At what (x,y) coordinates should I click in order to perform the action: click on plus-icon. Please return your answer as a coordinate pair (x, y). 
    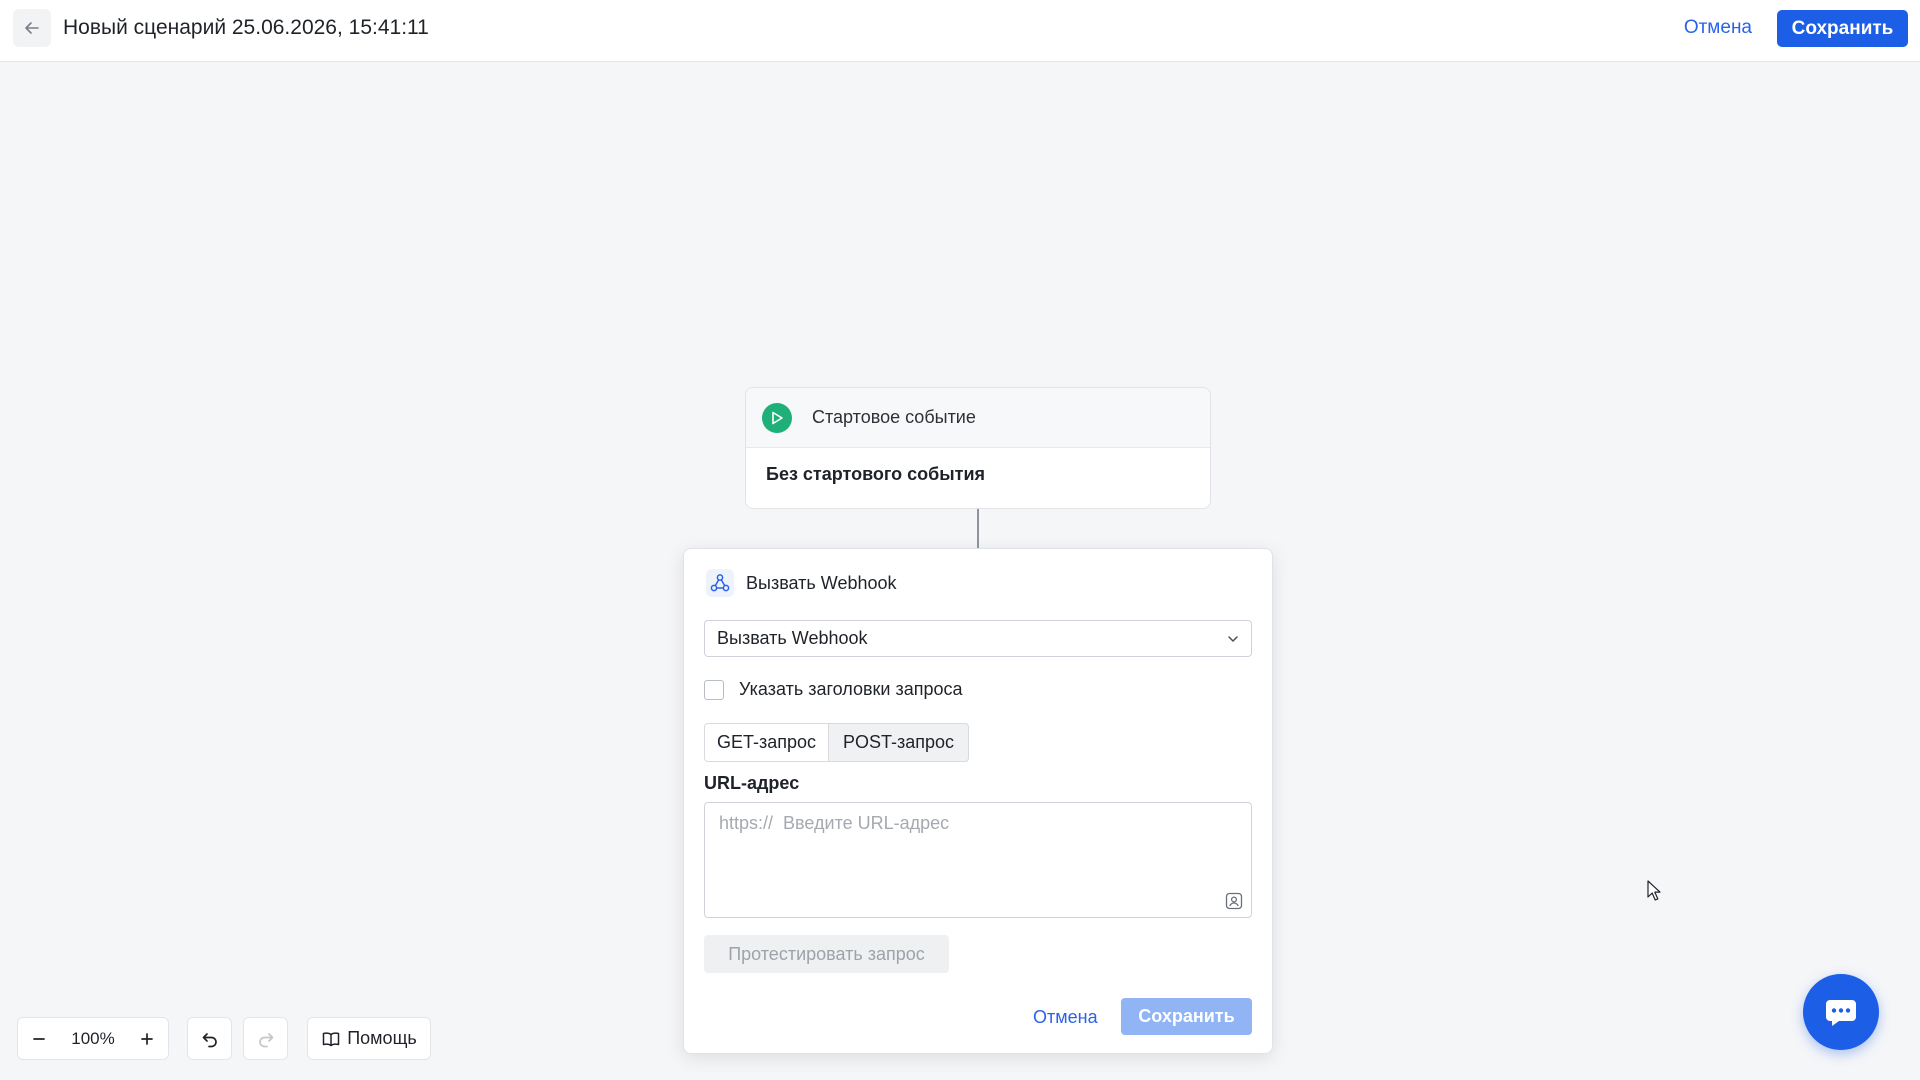
    Looking at the image, I should click on (147, 1038).